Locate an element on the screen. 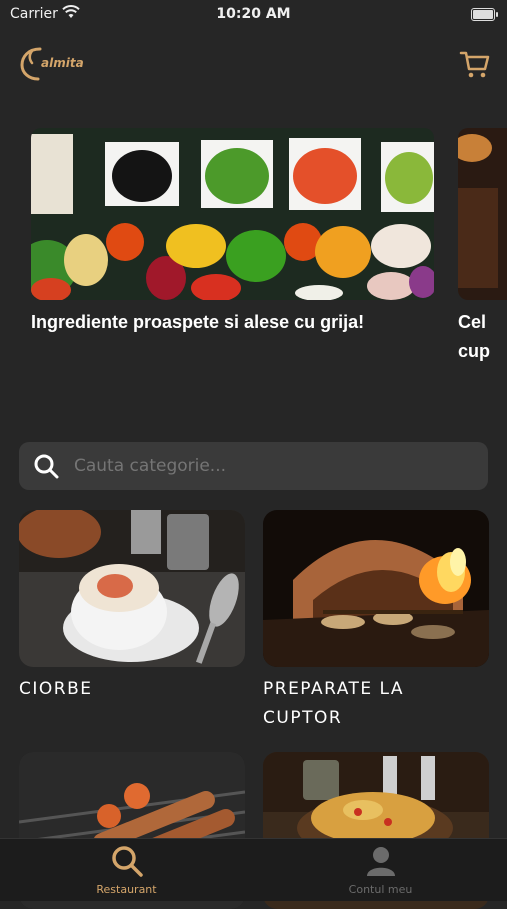 This screenshot has height=909, width=507. status-time: 10:20 AM is located at coordinates (253, 14).